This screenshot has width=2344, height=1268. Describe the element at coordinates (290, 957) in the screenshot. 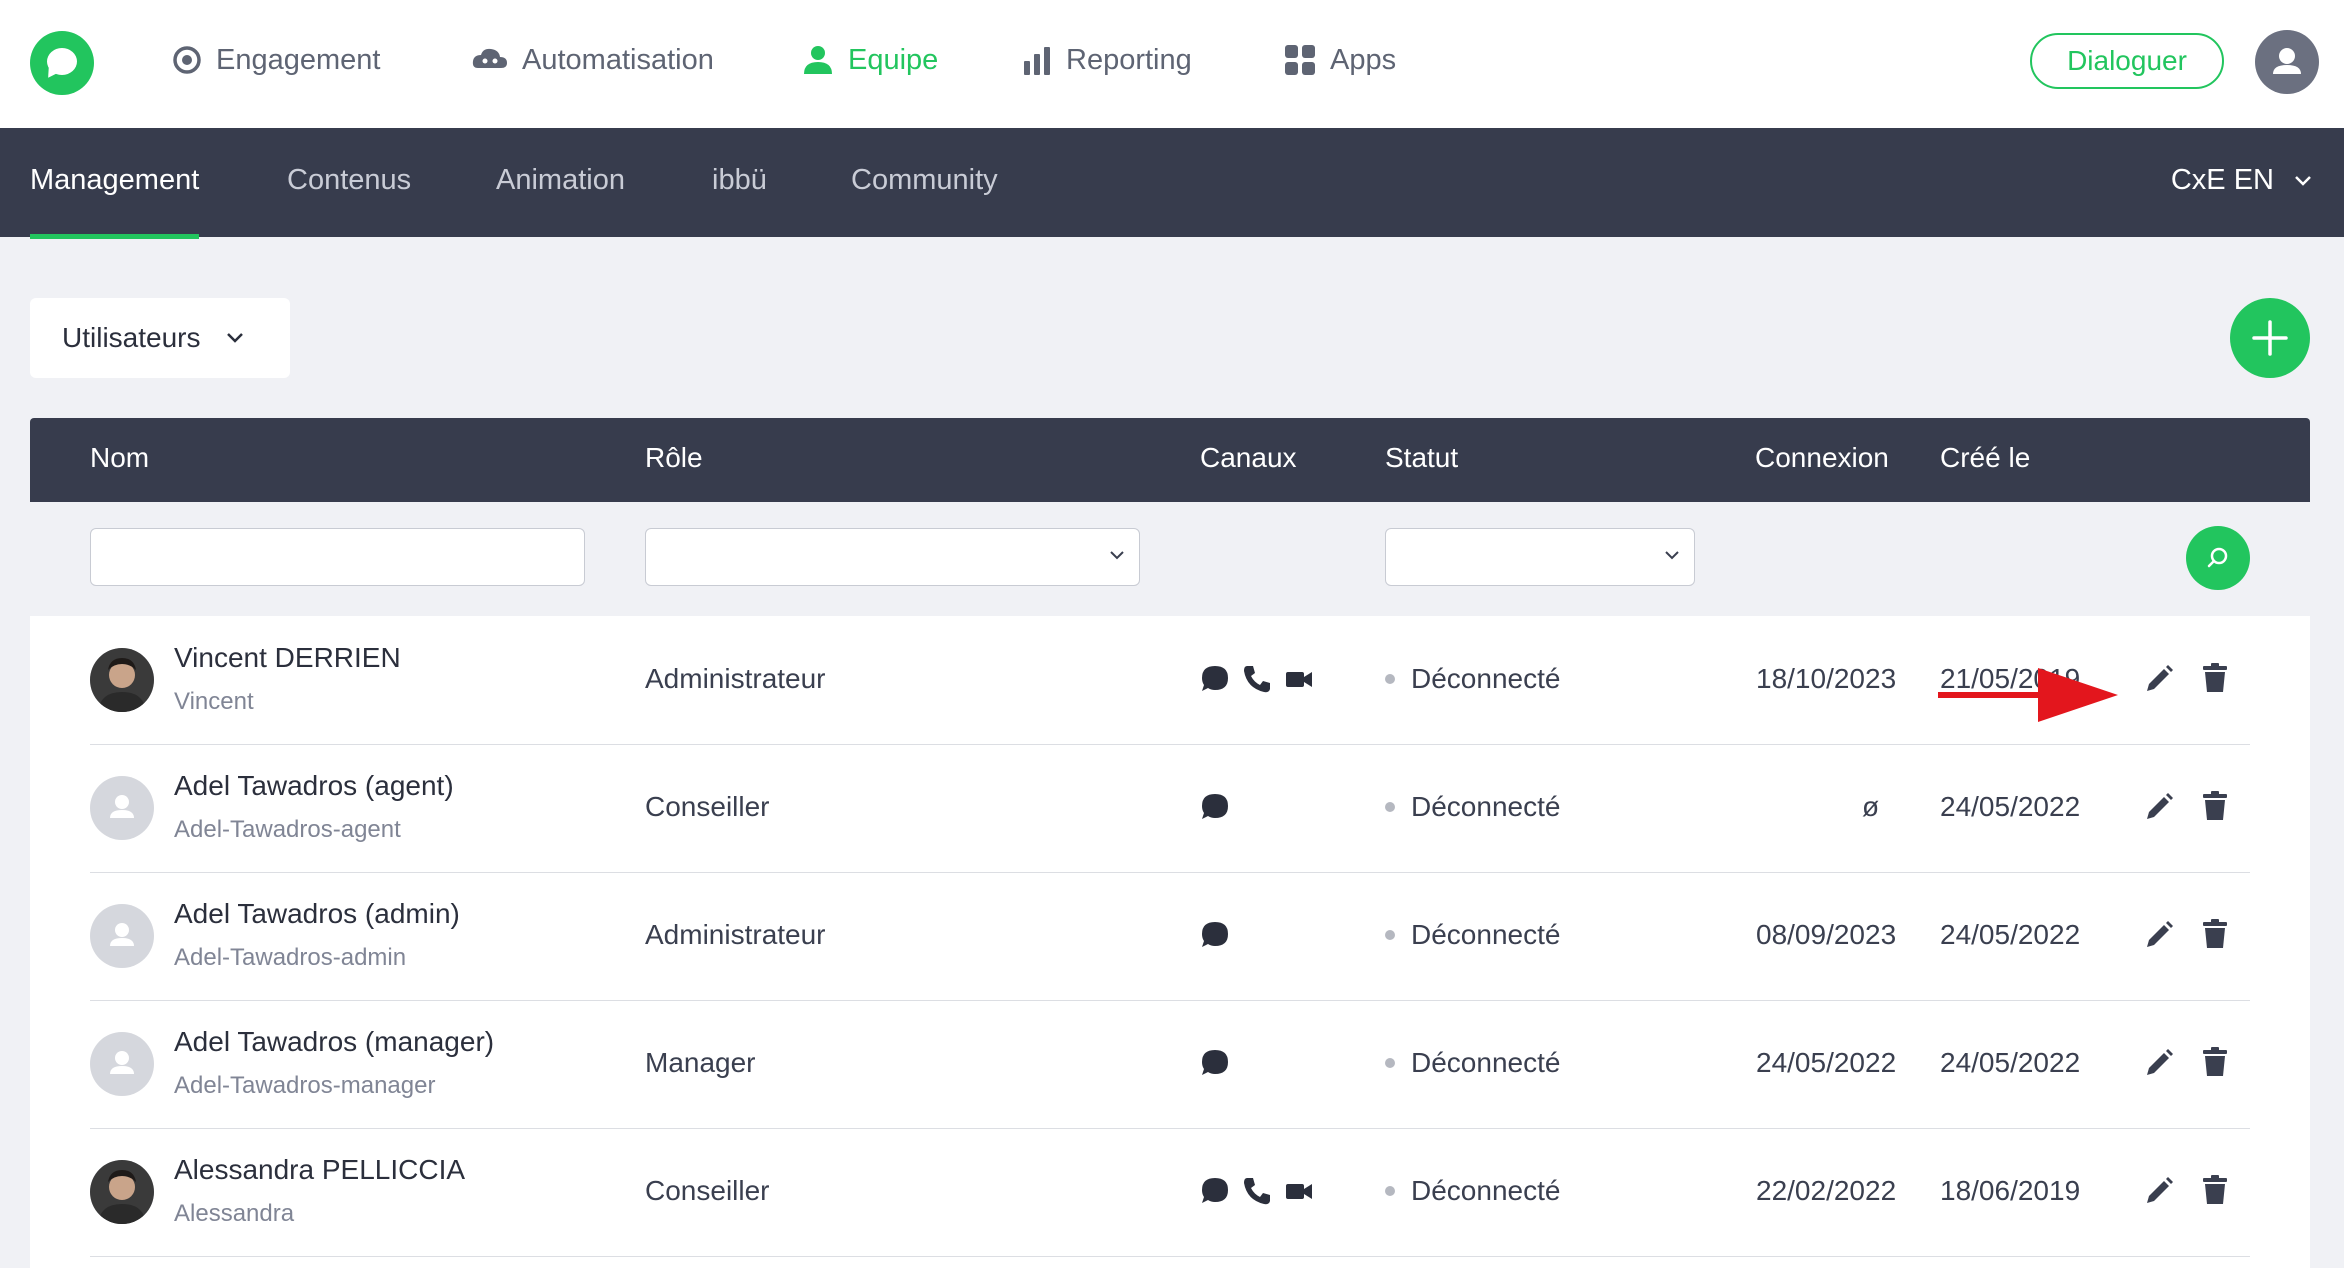

I see `user-login: Adel-Tawadros-admin` at that location.